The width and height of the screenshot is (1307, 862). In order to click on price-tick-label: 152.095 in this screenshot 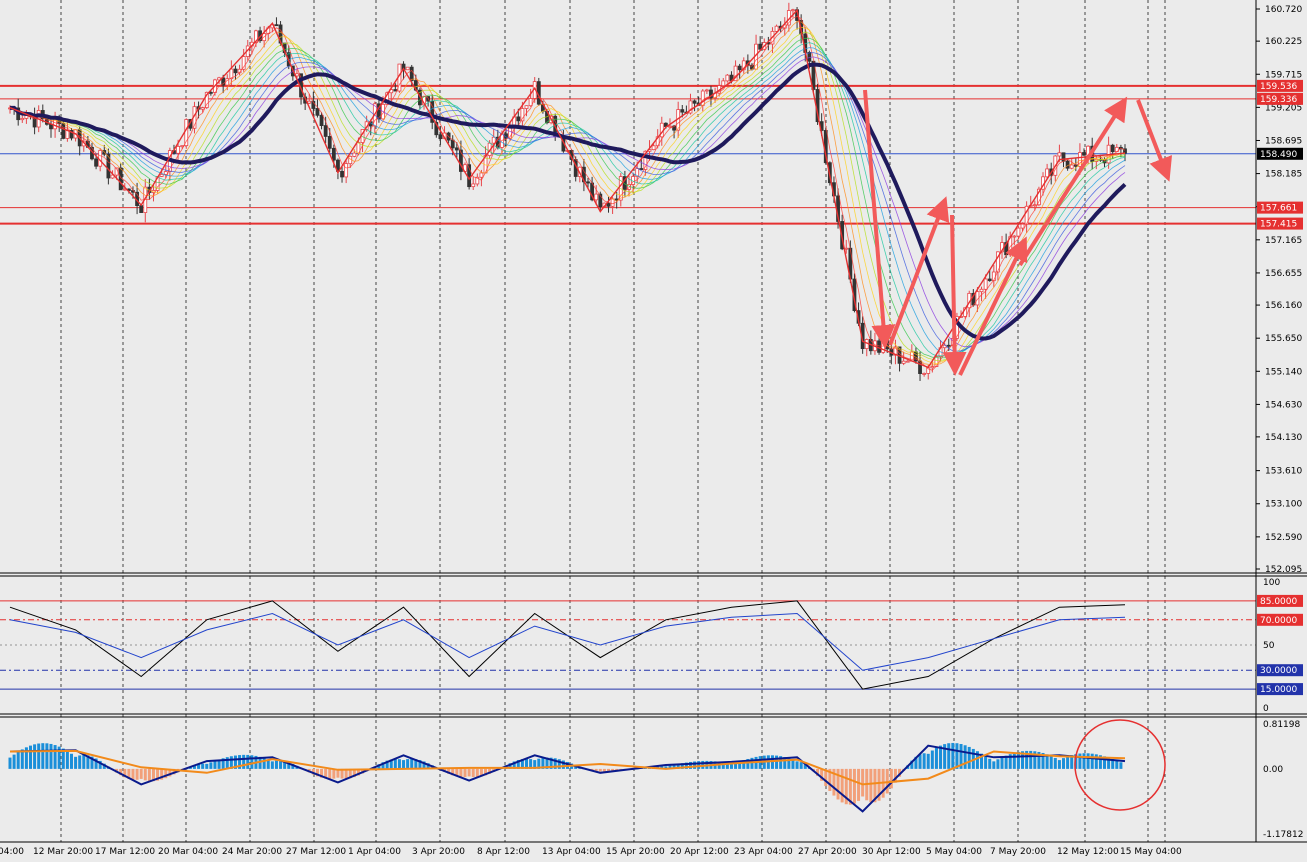, I will do `click(1283, 570)`.